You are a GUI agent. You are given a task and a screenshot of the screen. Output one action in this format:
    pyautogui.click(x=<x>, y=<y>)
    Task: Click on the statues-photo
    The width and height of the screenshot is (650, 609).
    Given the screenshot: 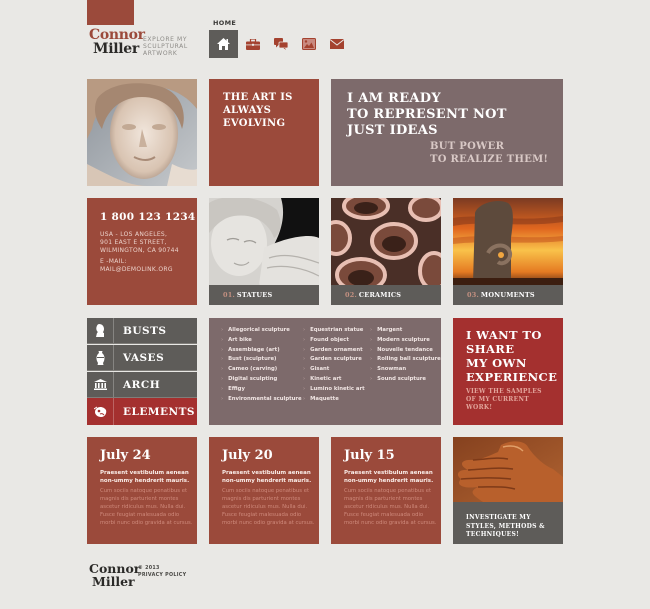 What is the action you would take?
    pyautogui.click(x=264, y=241)
    